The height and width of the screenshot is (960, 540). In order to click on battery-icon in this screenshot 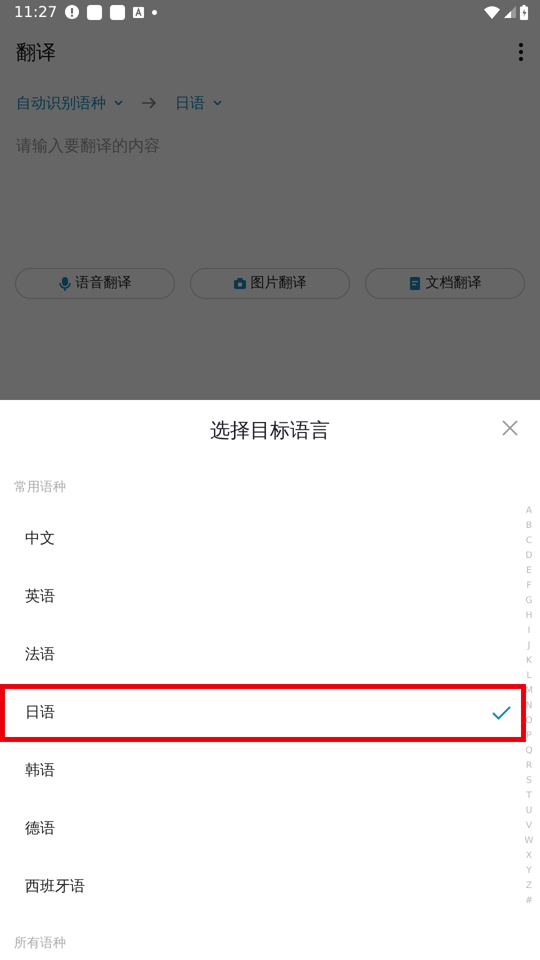, I will do `click(524, 12)`.